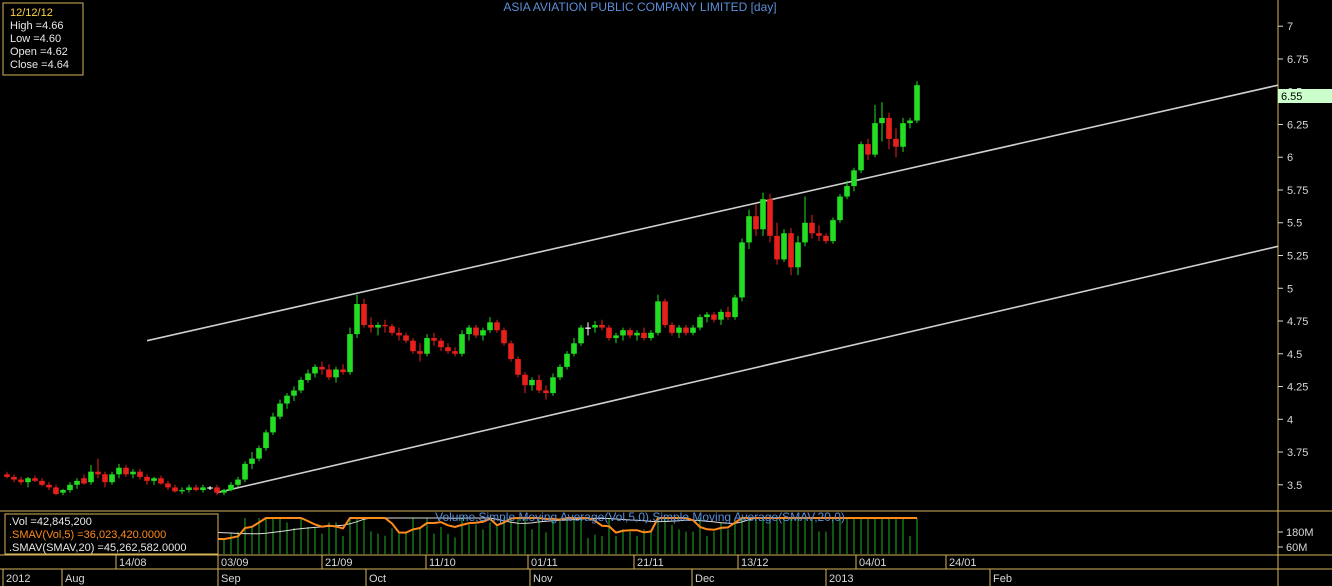  What do you see at coordinates (1296, 540) in the screenshot?
I see `volume-axis: 180M 60M` at bounding box center [1296, 540].